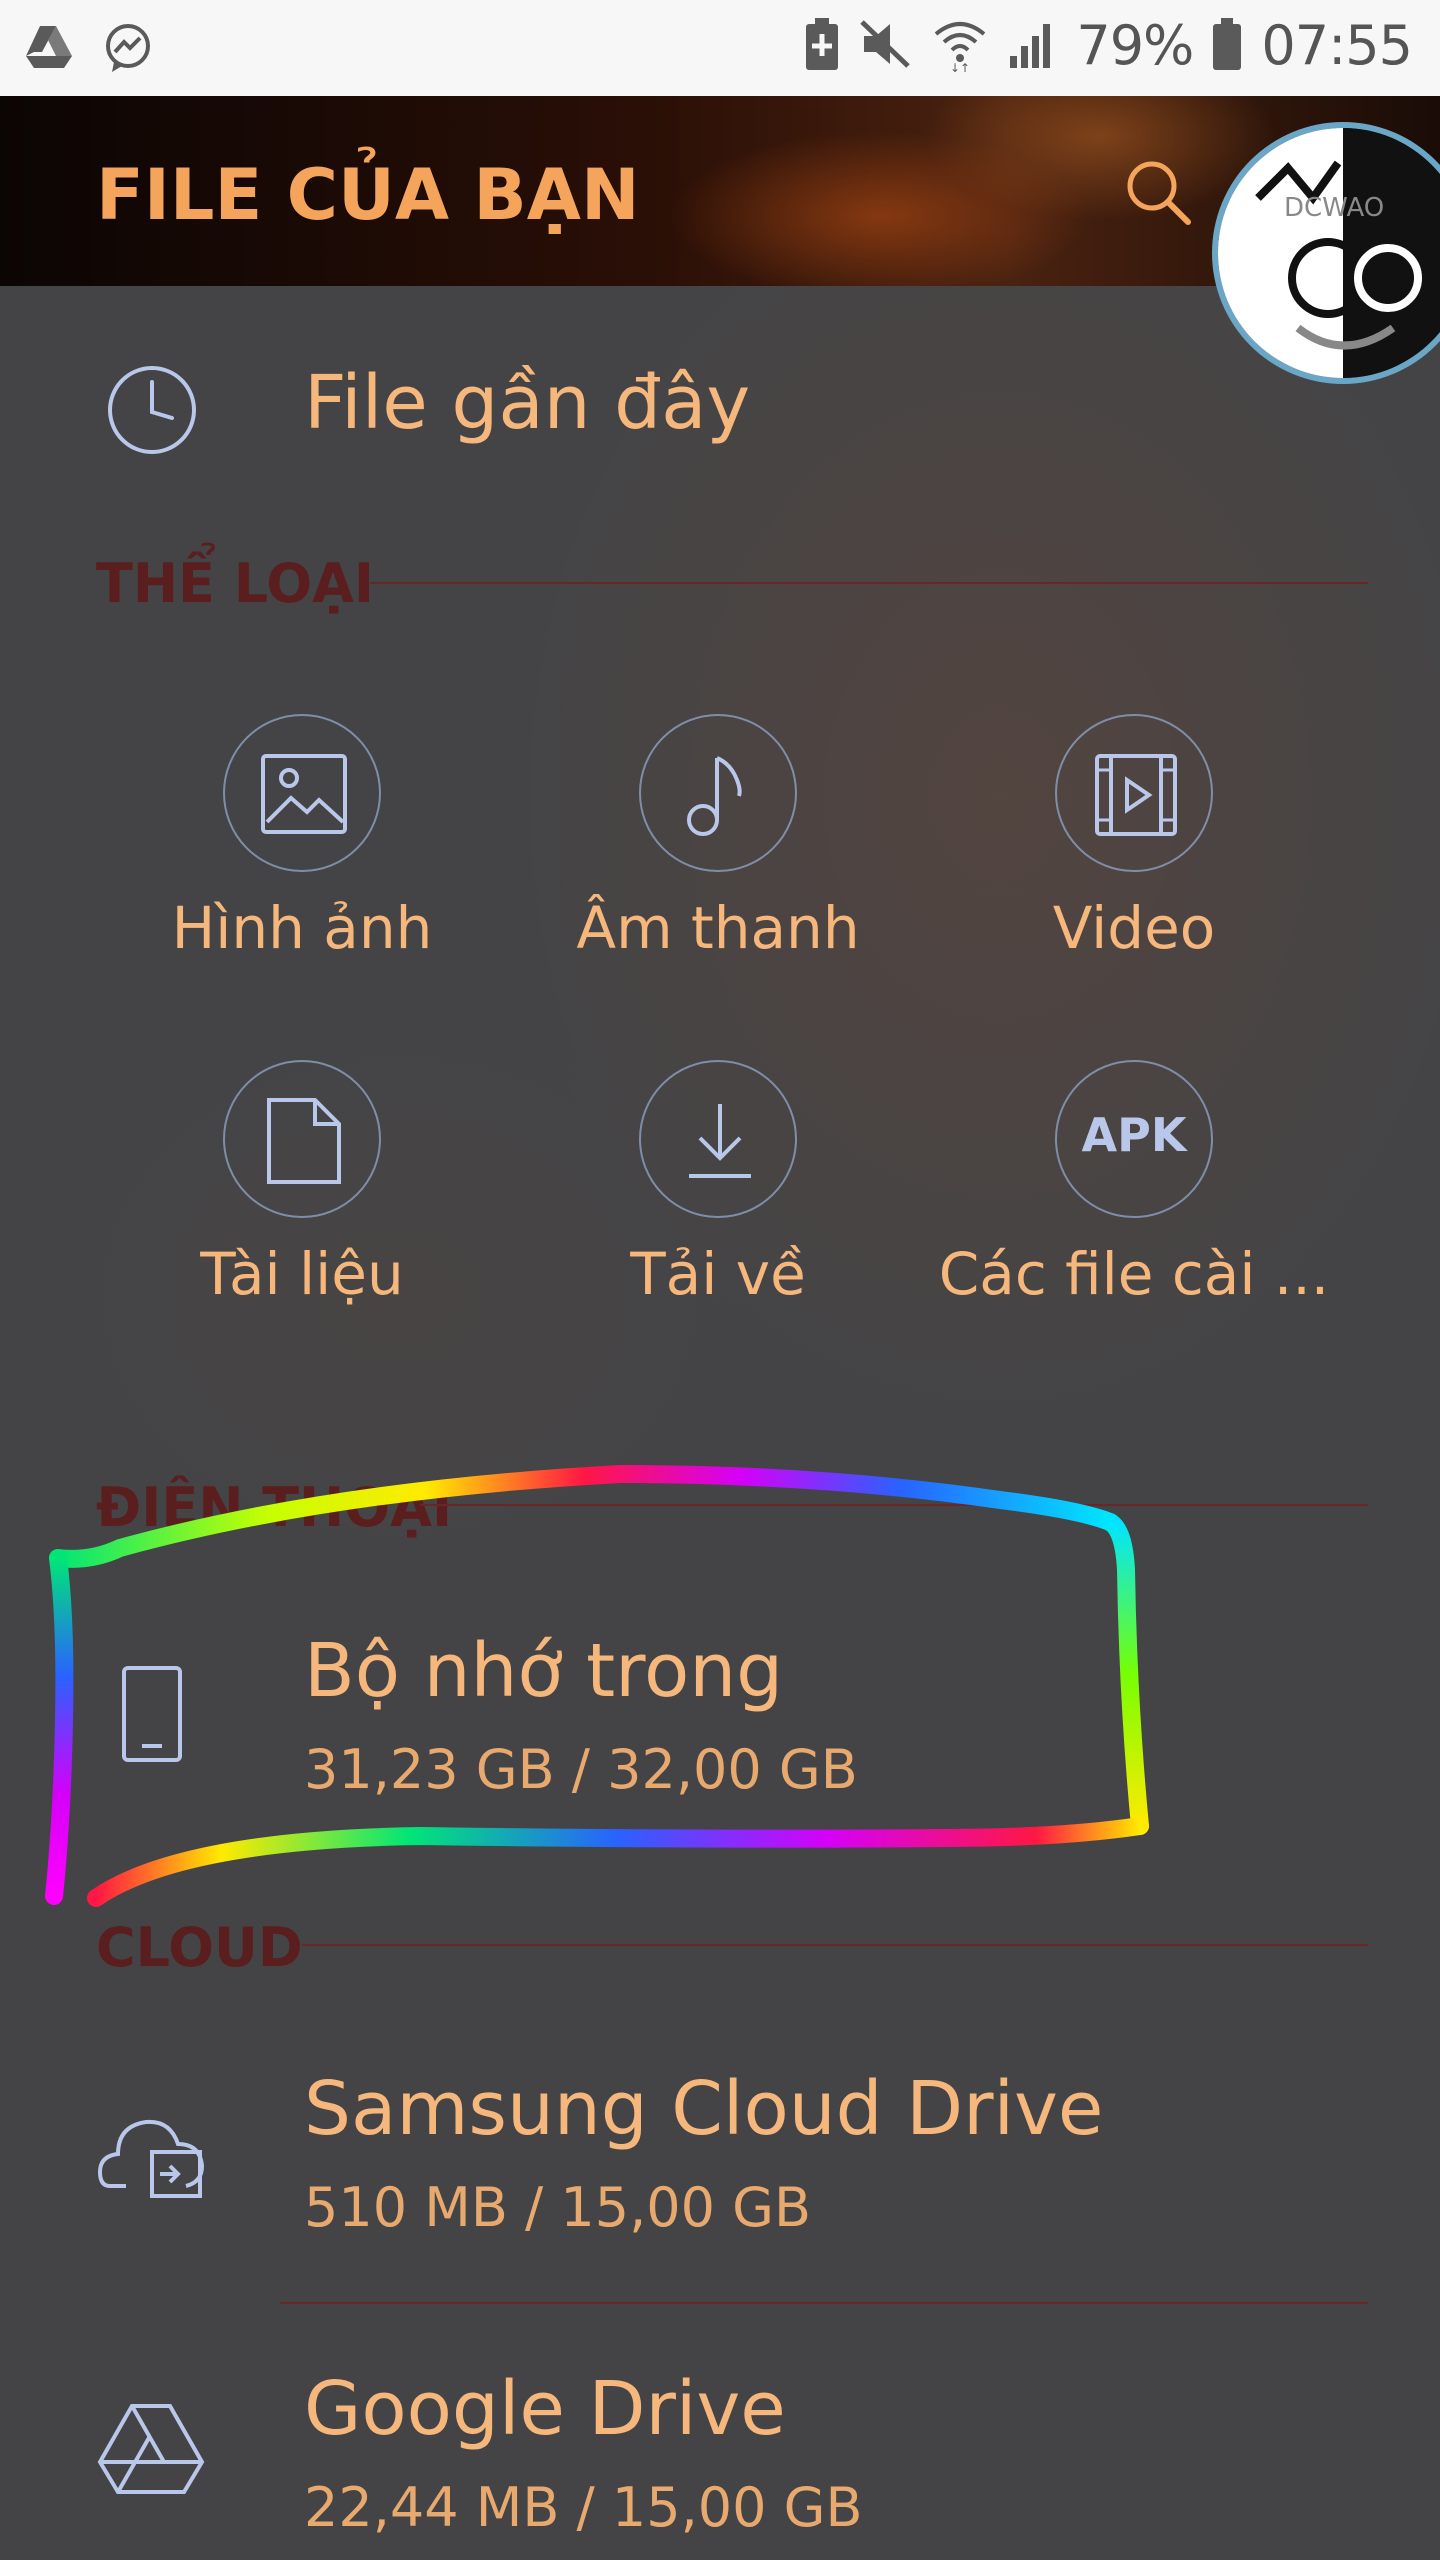 Image resolution: width=1440 pixels, height=2560 pixels. I want to click on internal-storage-usage: 31,23 GB / 32,00 GB, so click(581, 1769).